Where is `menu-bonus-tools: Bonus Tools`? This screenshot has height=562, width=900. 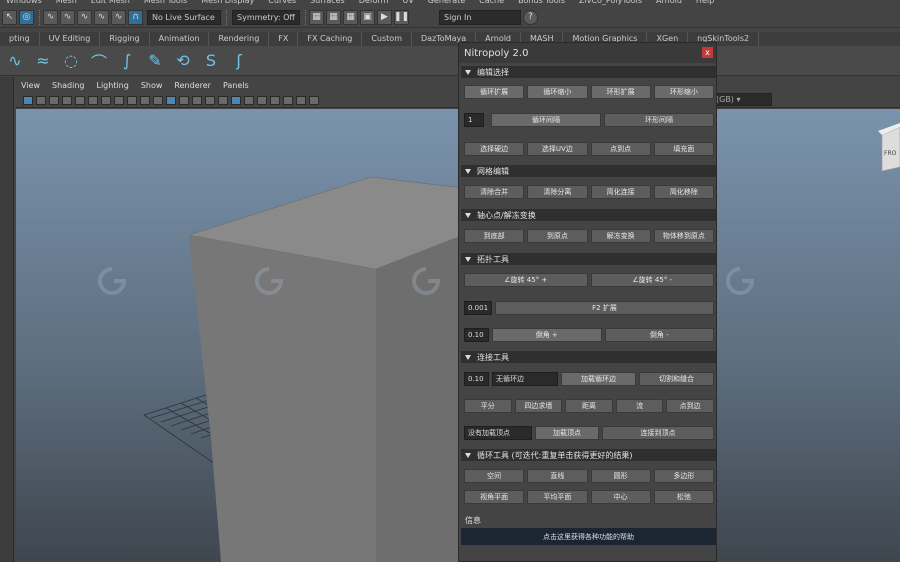
menu-bonus-tools: Bonus Tools is located at coordinates (541, 3).